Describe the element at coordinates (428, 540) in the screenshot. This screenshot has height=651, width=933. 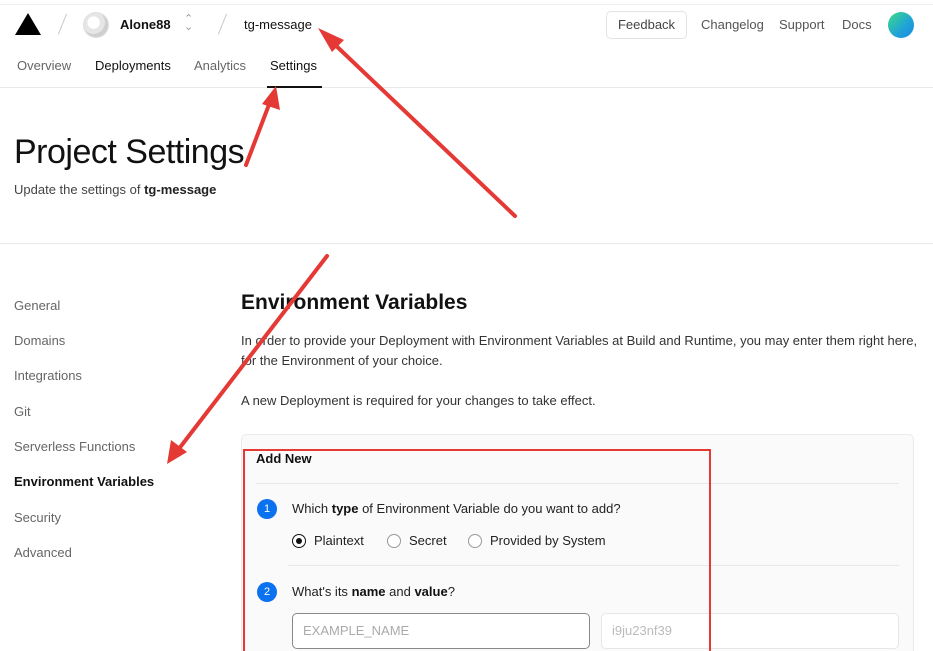
I see `secret-label: Secret` at that location.